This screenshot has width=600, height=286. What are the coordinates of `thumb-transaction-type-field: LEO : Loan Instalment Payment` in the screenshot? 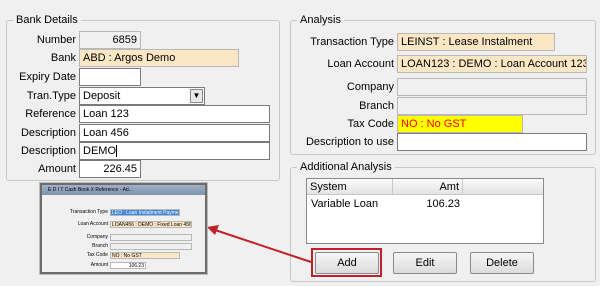 It's located at (145, 212).